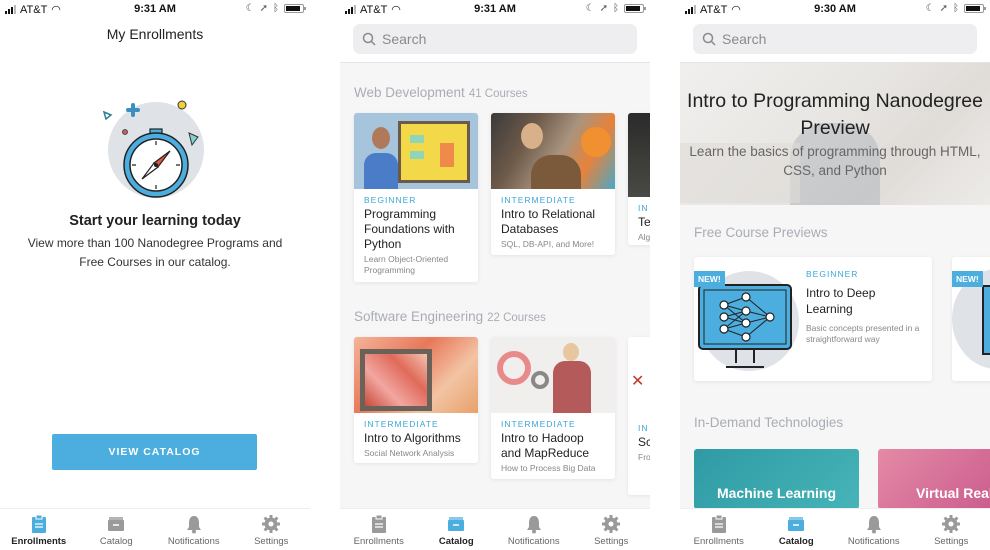  I want to click on course-subtitle: SQL, DB-API, and More!, so click(548, 244).